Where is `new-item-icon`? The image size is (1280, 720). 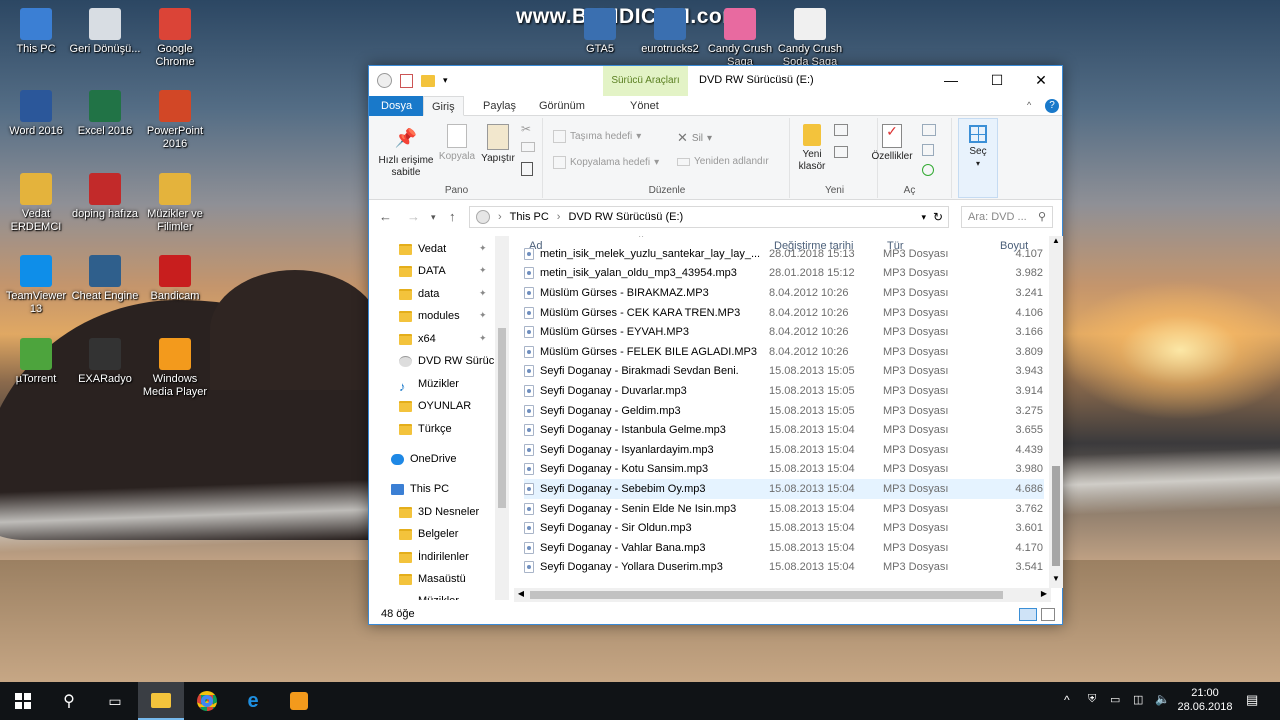 new-item-icon is located at coordinates (841, 130).